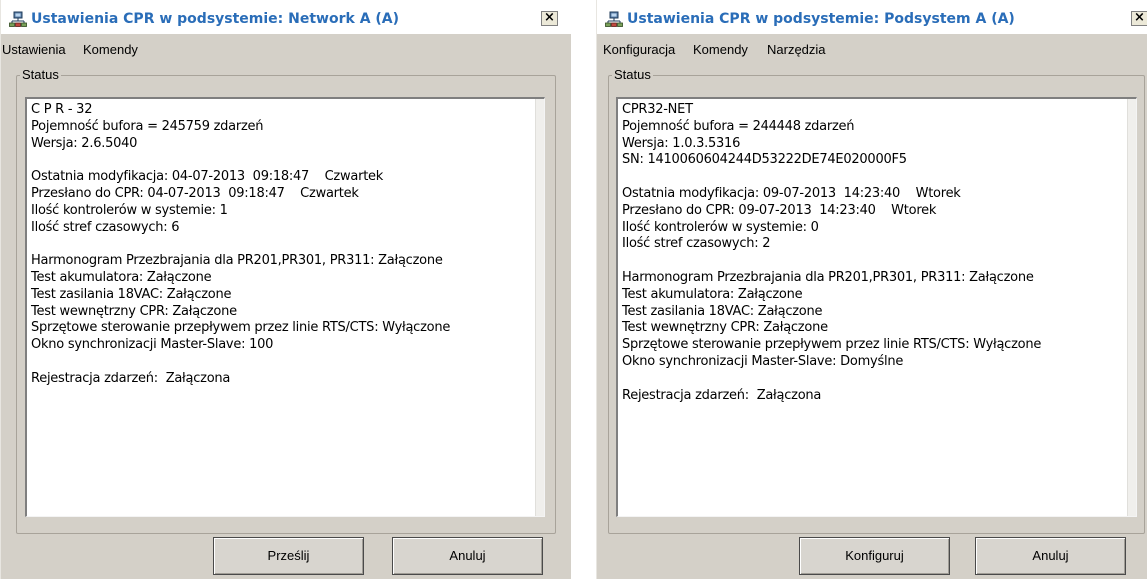 This screenshot has height=579, width=1147. What do you see at coordinates (720, 227) in the screenshot?
I see `status-line: Ilość kontrolerów w systemie: 0` at bounding box center [720, 227].